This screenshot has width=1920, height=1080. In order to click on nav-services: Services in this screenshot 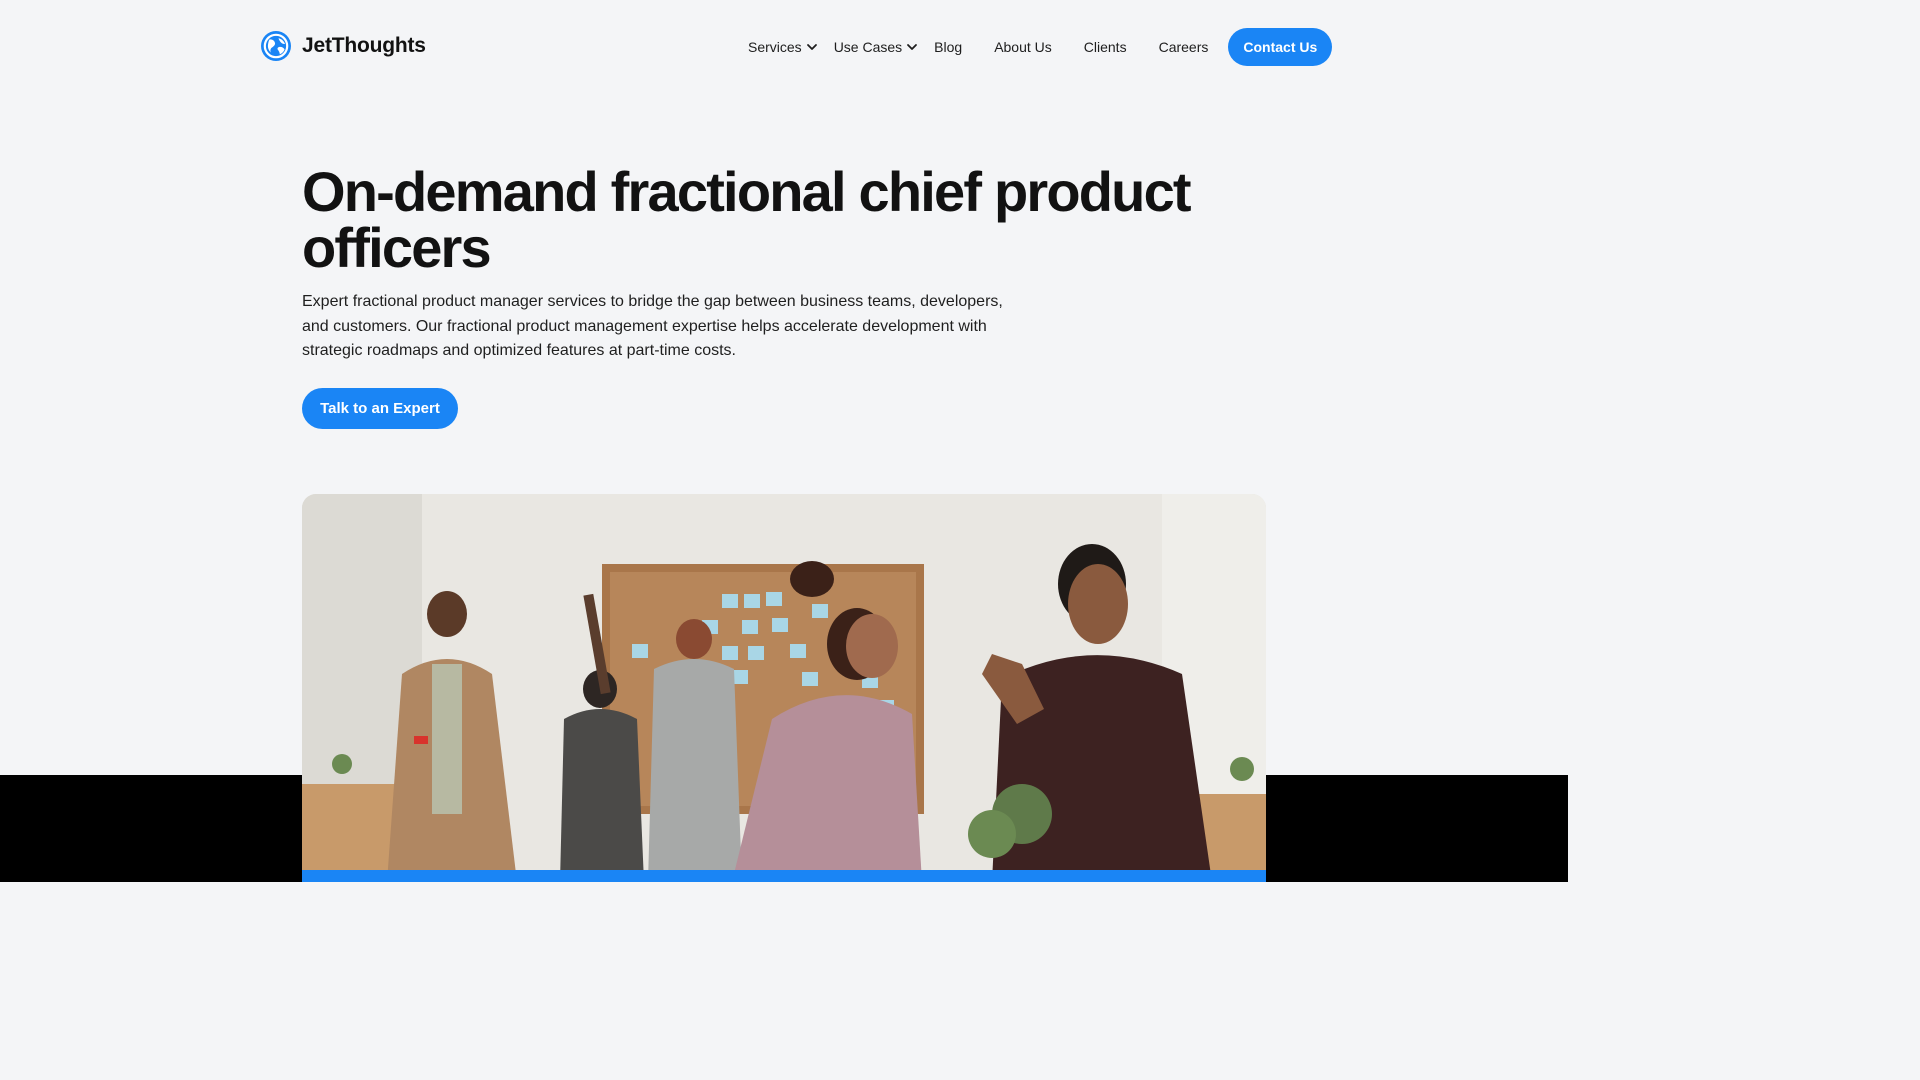, I will do `click(783, 47)`.